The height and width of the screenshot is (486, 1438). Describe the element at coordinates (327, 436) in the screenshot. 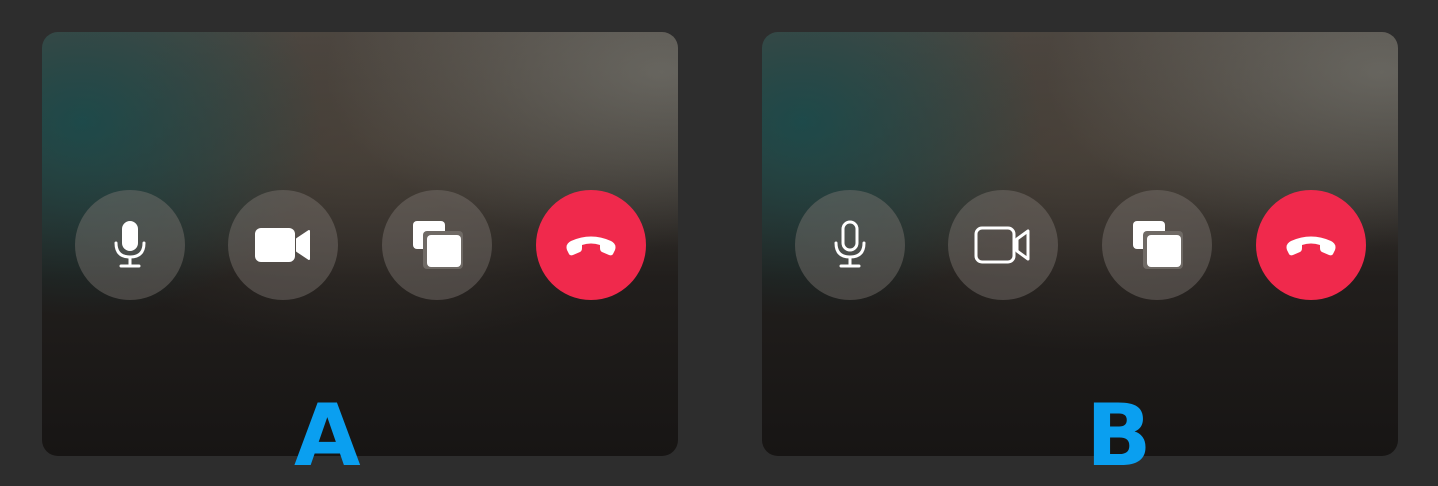

I see `variant-label-a: A` at that location.